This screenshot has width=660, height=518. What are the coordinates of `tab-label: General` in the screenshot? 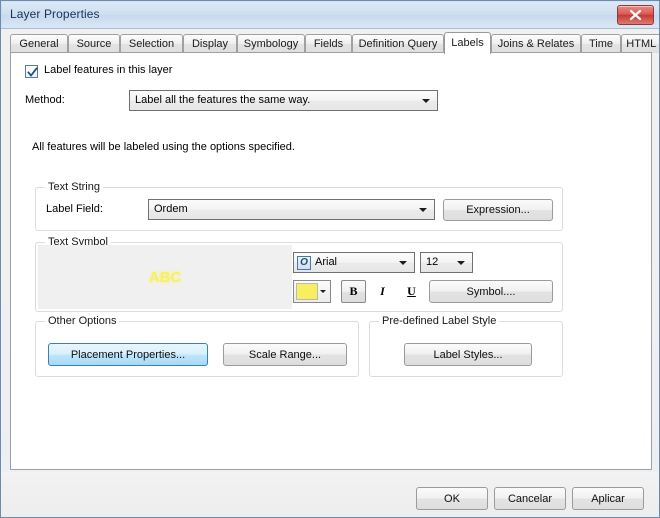 It's located at (39, 44).